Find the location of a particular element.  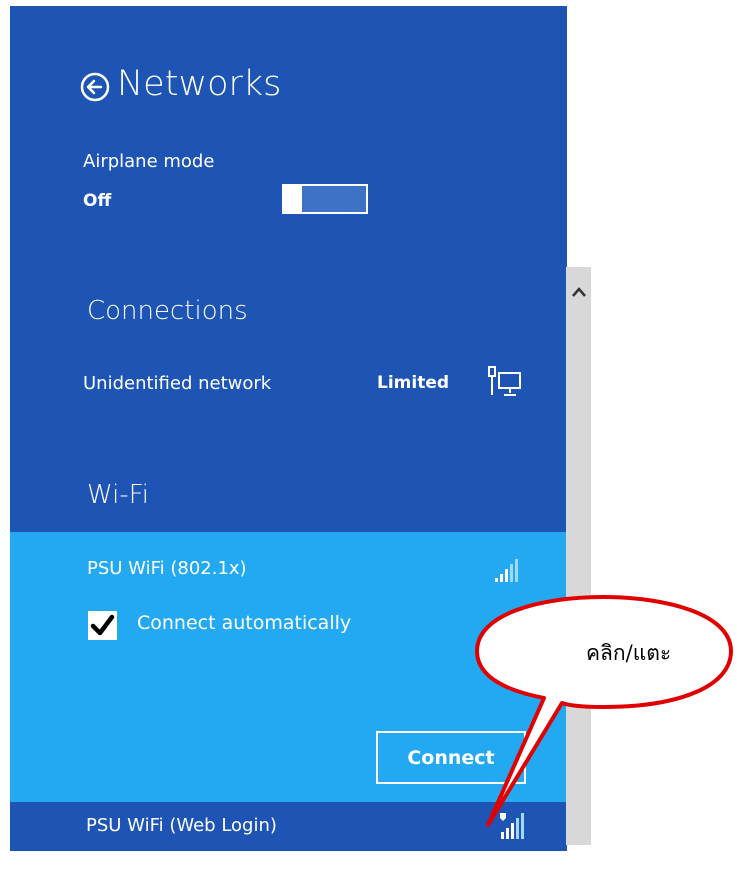

checkmark-icon is located at coordinates (102, 625).